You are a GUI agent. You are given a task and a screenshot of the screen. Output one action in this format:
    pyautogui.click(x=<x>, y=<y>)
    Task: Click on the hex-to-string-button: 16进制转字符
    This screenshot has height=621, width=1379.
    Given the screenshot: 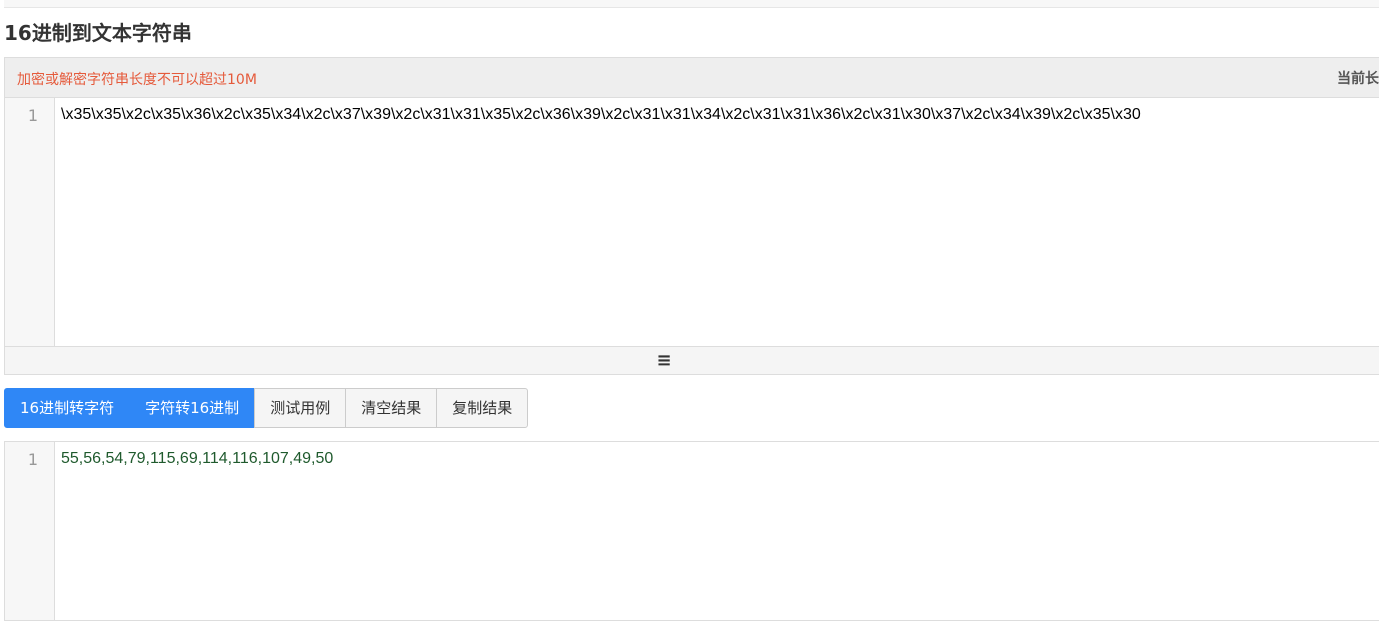 What is the action you would take?
    pyautogui.click(x=67, y=408)
    